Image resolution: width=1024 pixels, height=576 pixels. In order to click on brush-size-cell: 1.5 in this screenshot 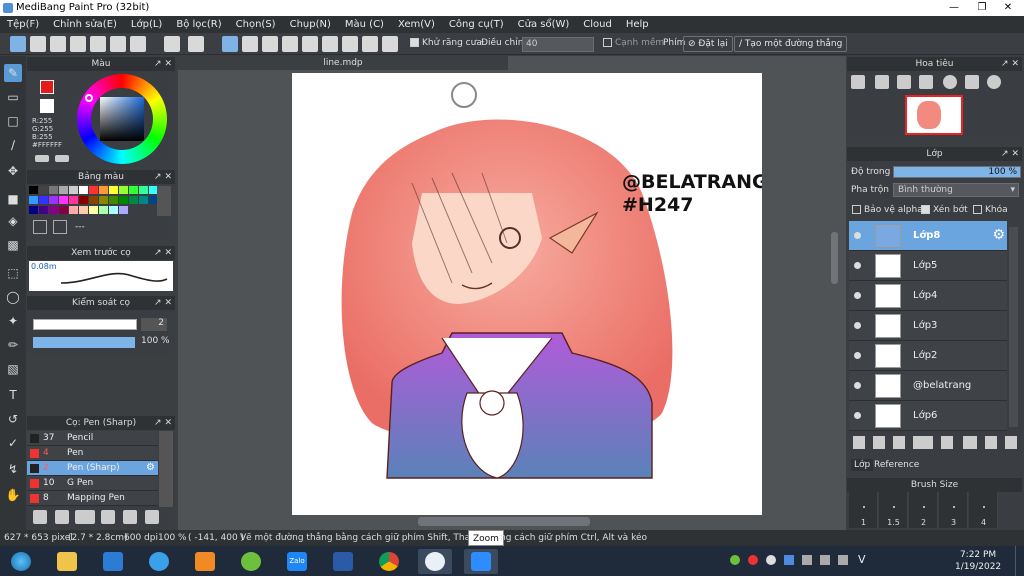, I will do `click(893, 510)`.